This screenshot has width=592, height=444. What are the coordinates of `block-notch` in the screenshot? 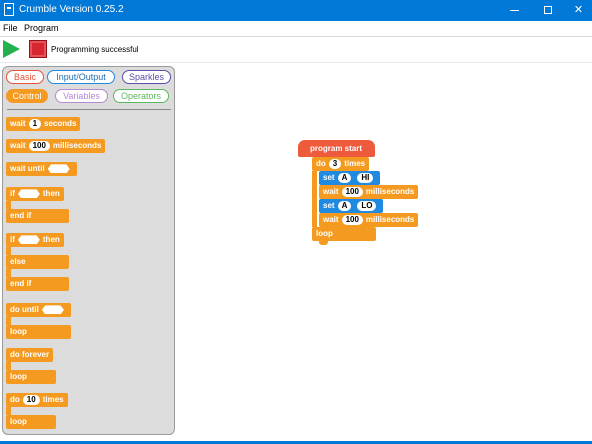 It's located at (323, 243).